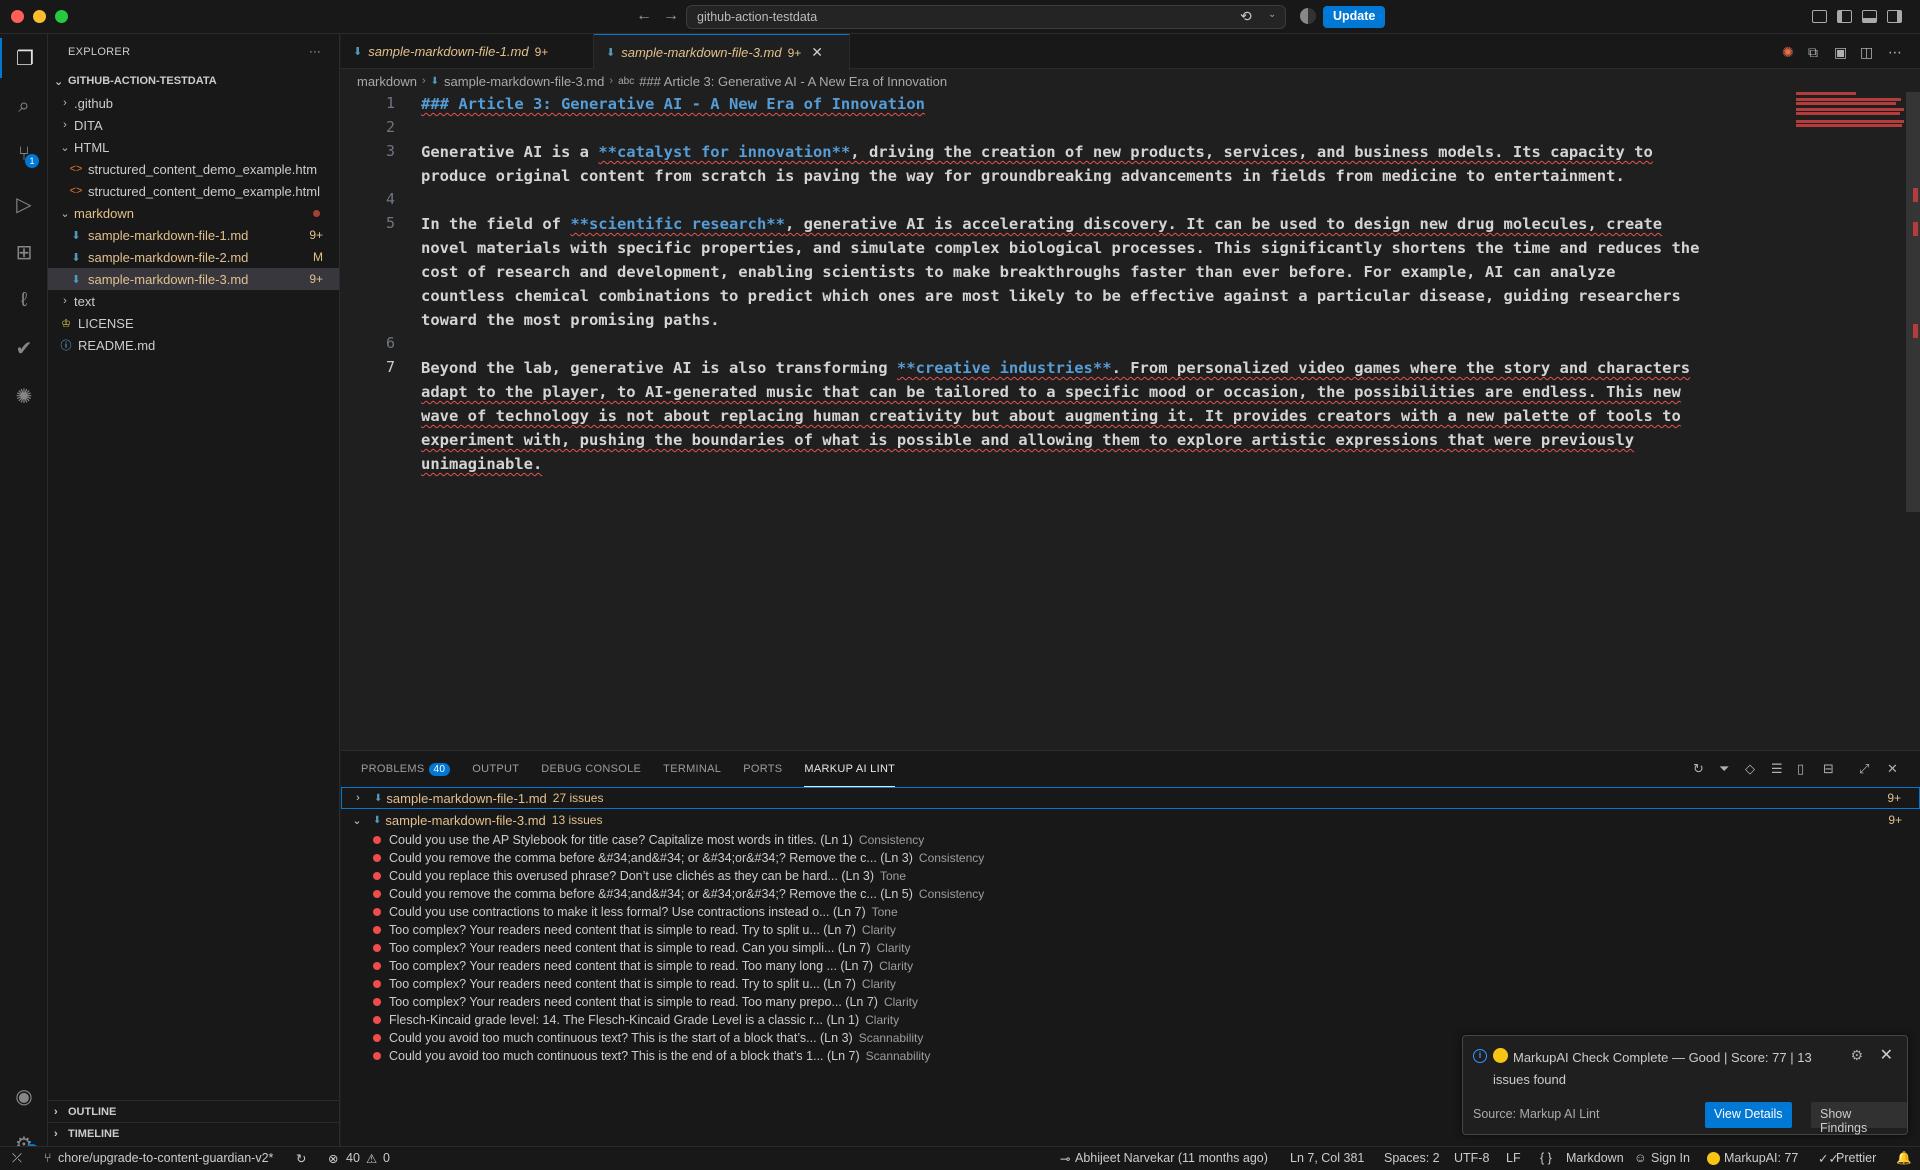  I want to click on more-actions-icon: ···, so click(315, 52).